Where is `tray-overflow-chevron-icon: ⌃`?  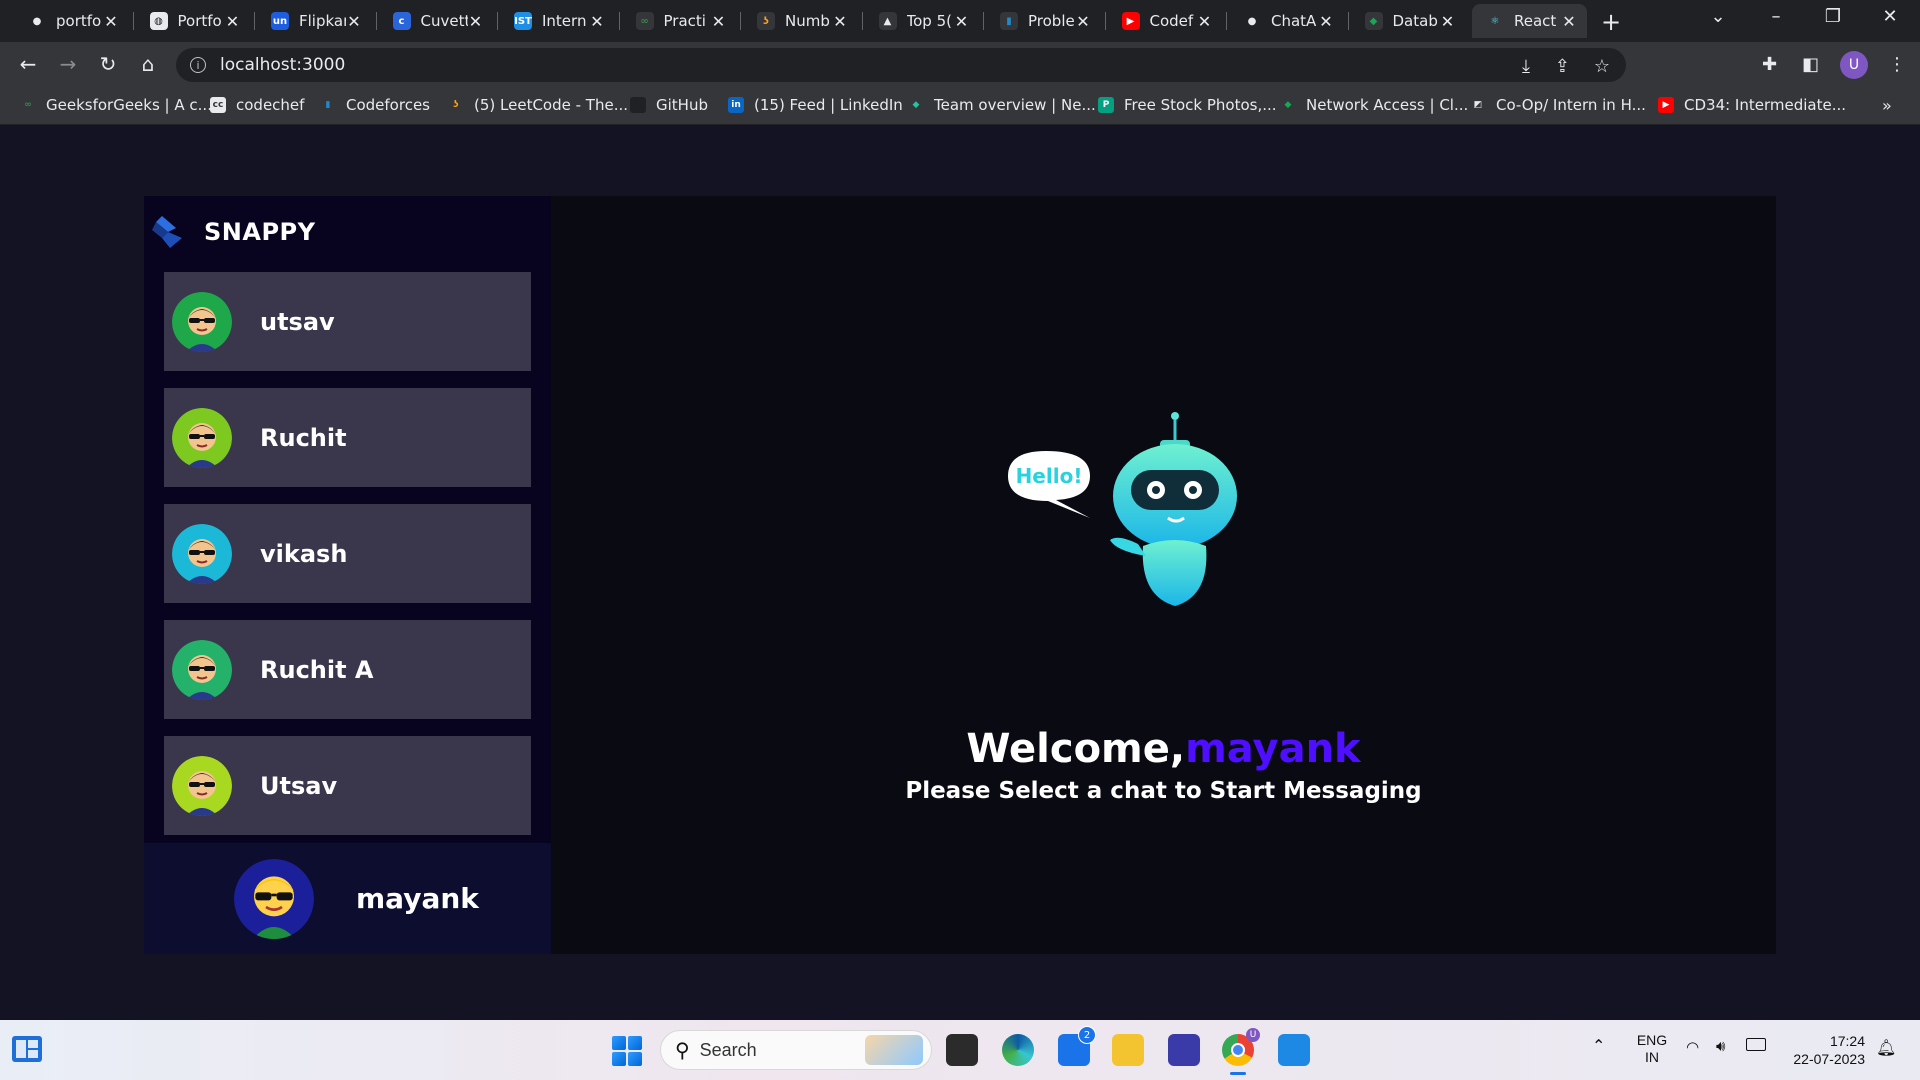
tray-overflow-chevron-icon: ⌃ is located at coordinates (1598, 1045).